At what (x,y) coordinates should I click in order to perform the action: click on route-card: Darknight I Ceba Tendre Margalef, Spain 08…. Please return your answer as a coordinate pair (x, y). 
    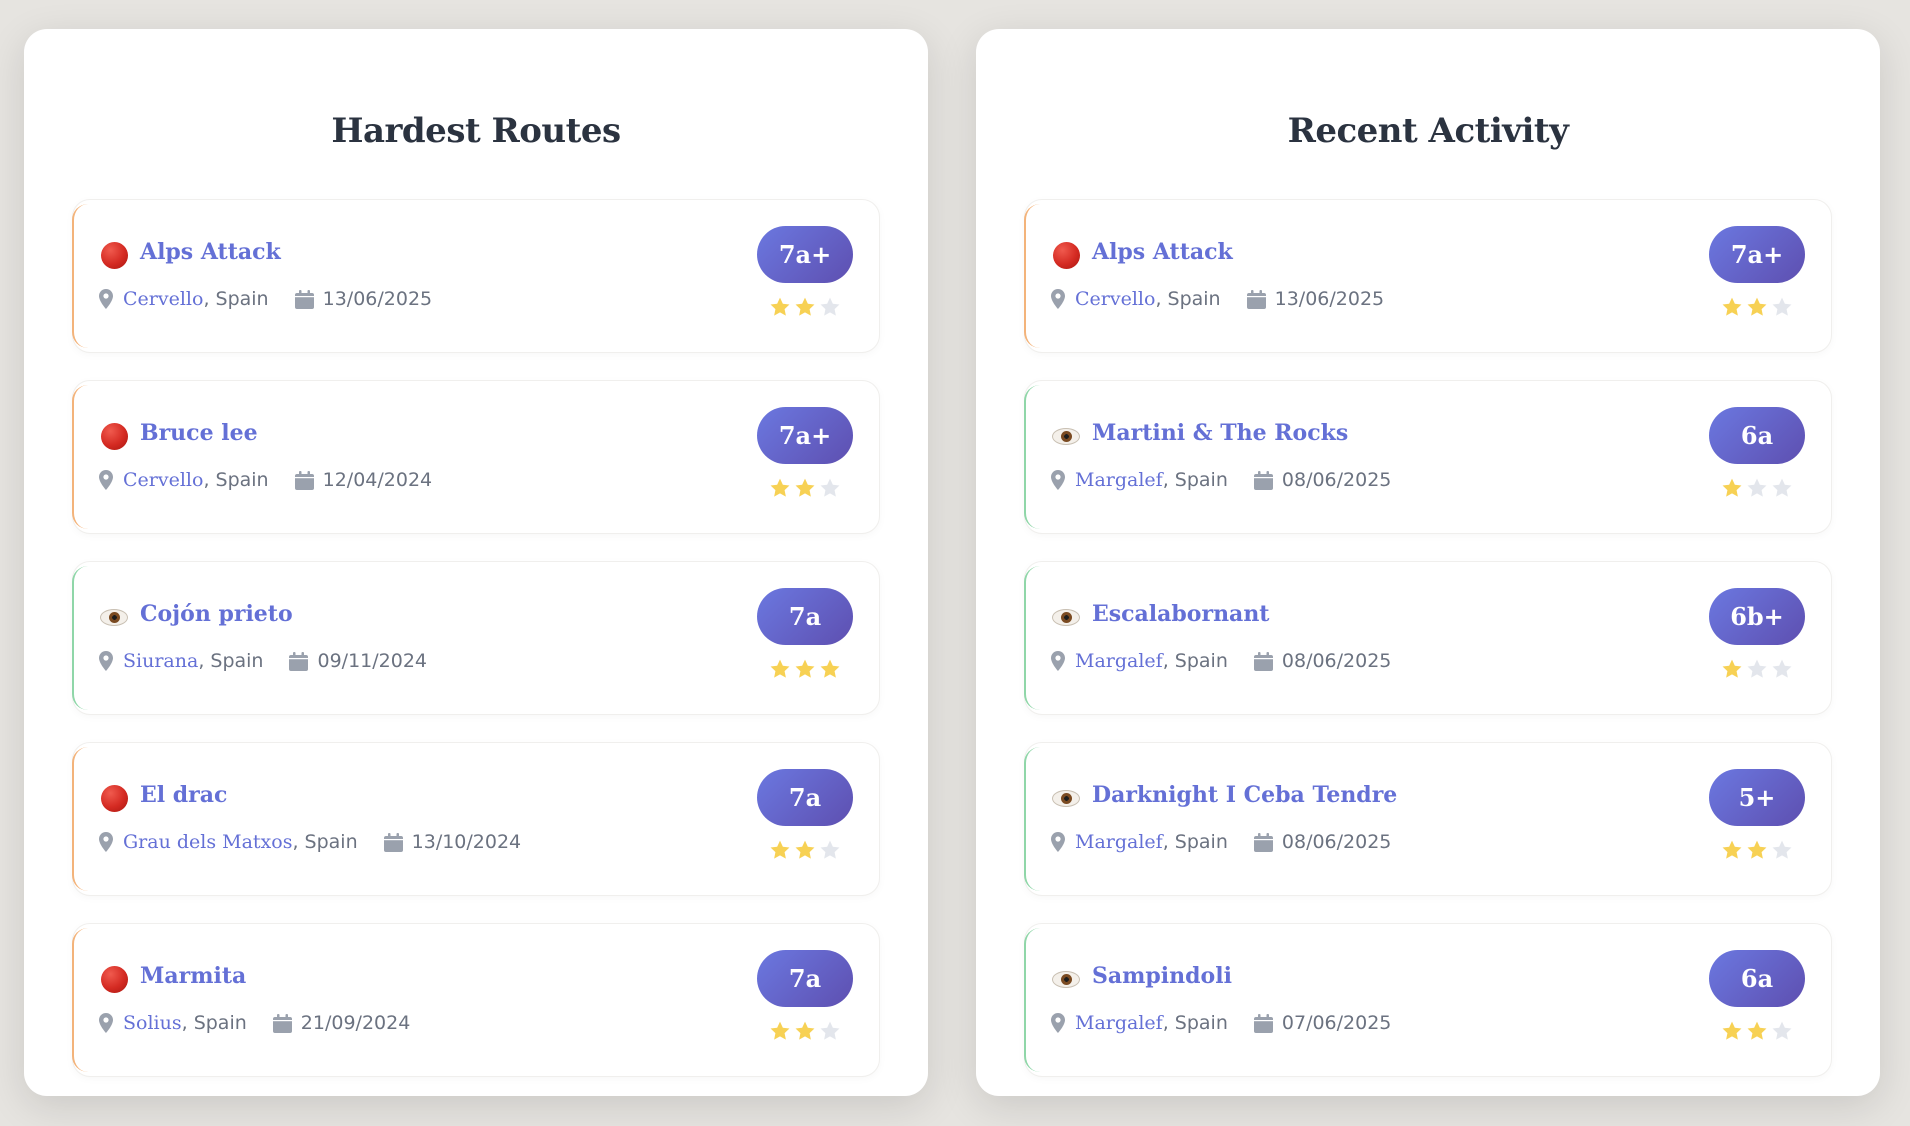
    Looking at the image, I should click on (1428, 819).